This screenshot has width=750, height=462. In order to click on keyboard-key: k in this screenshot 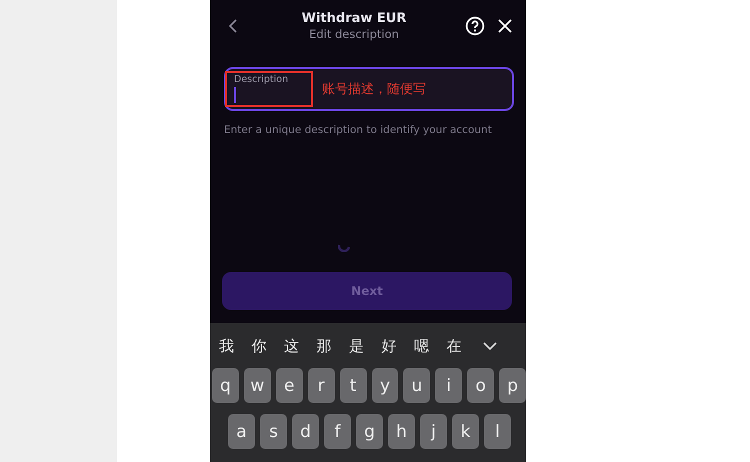, I will do `click(465, 431)`.